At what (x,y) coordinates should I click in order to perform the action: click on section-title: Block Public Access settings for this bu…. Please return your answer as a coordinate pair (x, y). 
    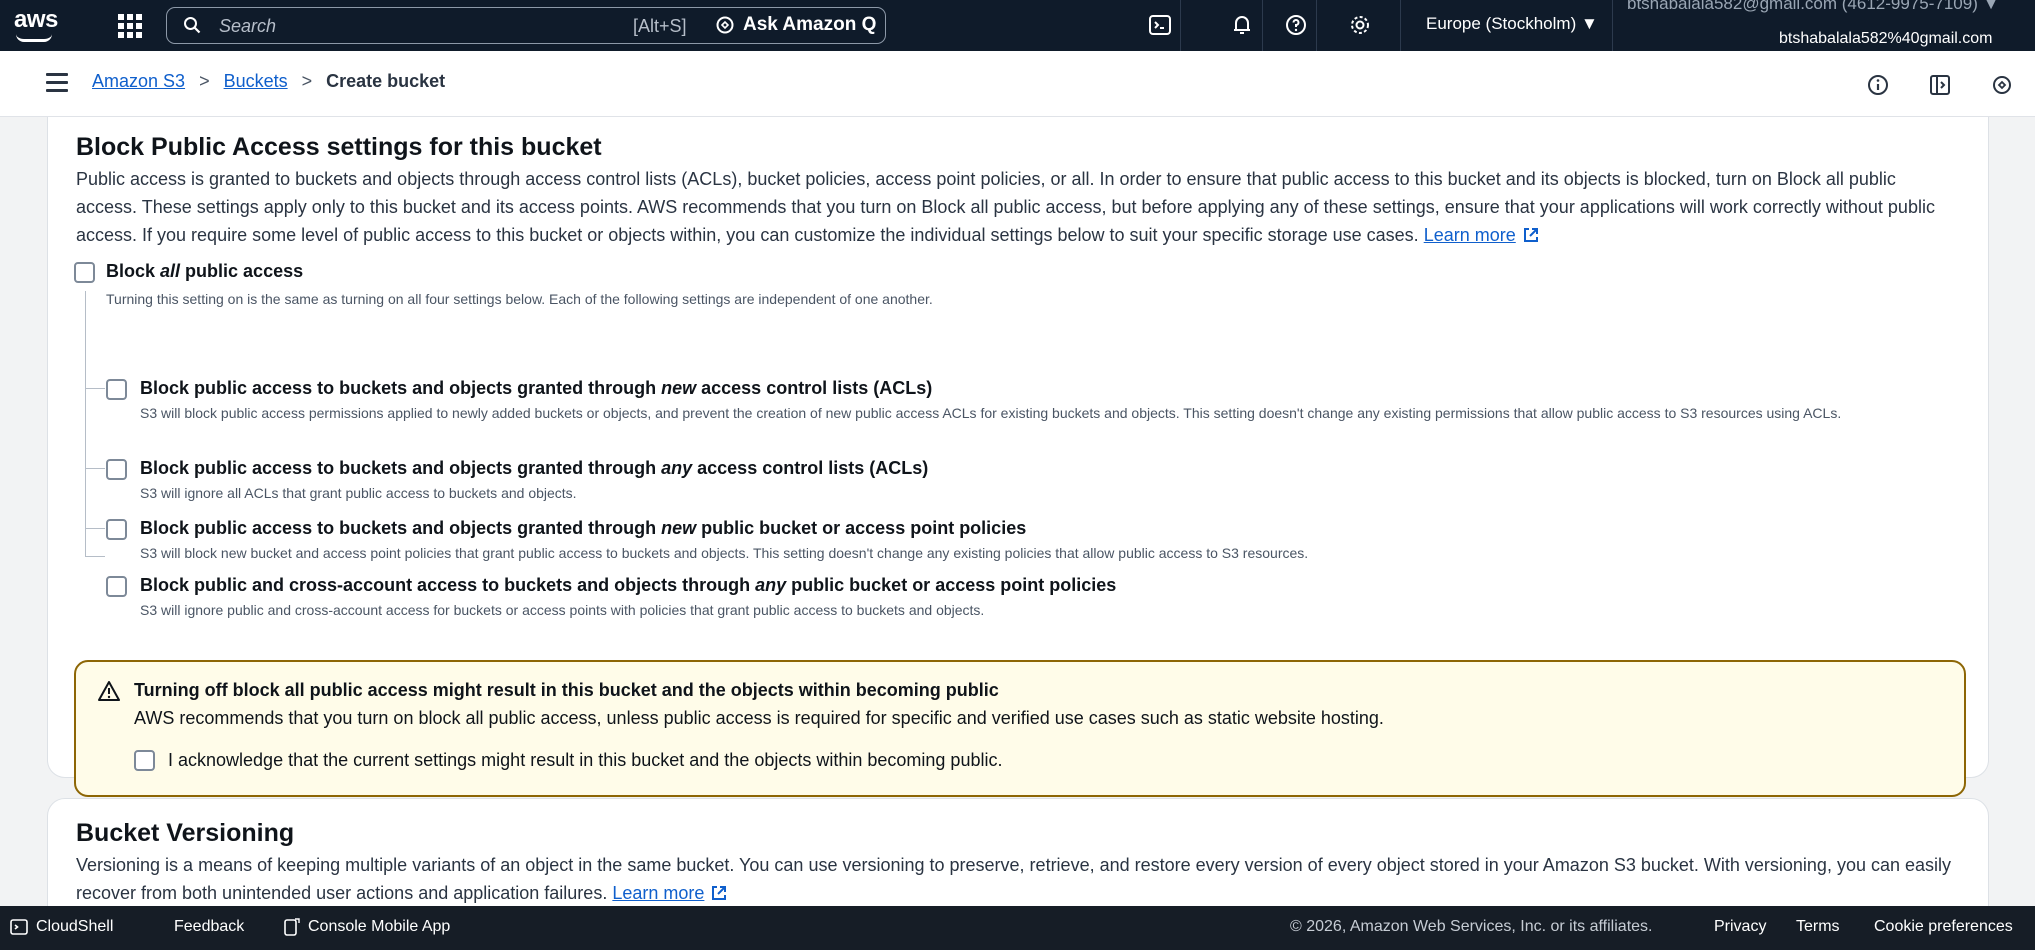
    Looking at the image, I should click on (339, 147).